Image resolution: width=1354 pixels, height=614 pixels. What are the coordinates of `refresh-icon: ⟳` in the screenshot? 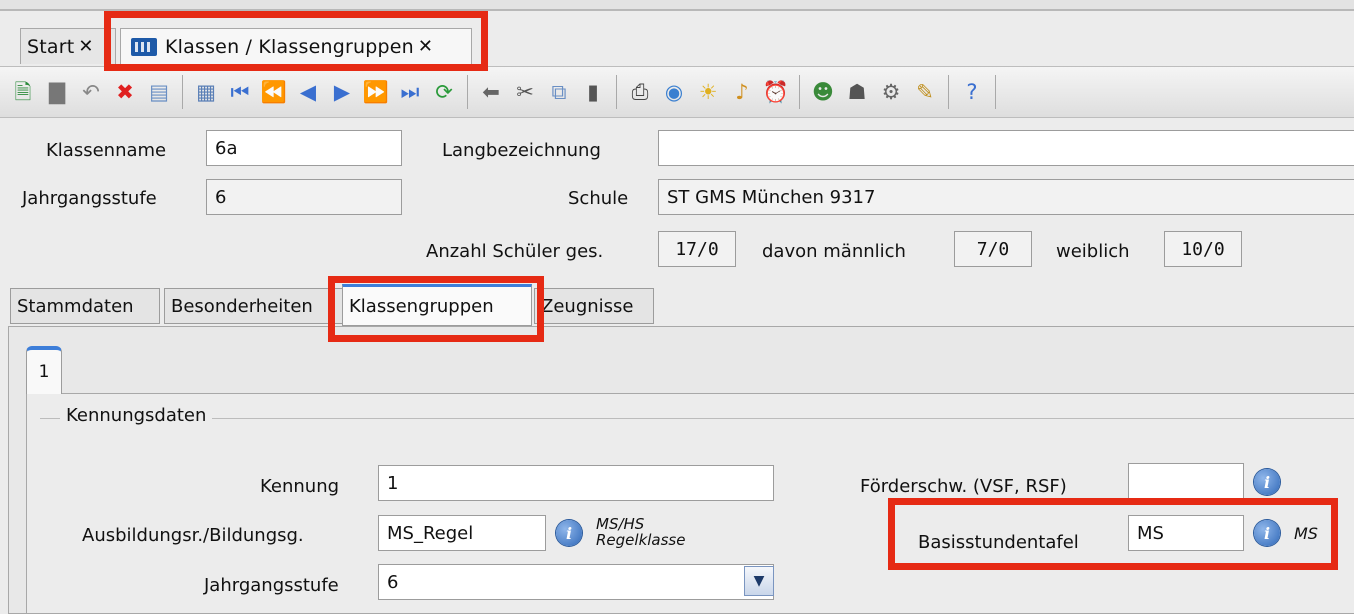 It's located at (444, 92).